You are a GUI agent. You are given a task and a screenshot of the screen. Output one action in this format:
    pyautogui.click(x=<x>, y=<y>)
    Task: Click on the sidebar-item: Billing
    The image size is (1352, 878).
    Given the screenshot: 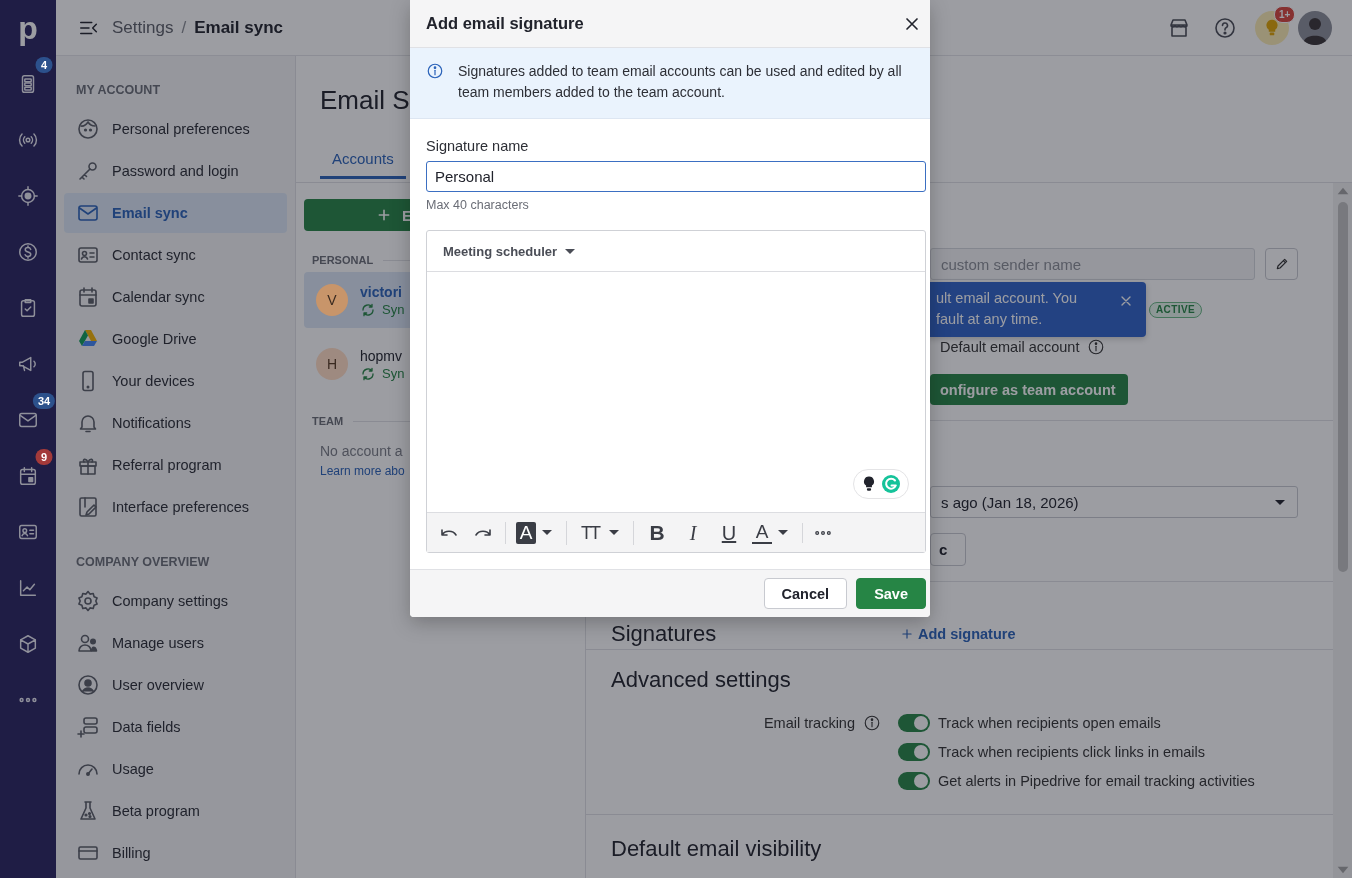 What is the action you would take?
    pyautogui.click(x=175, y=853)
    